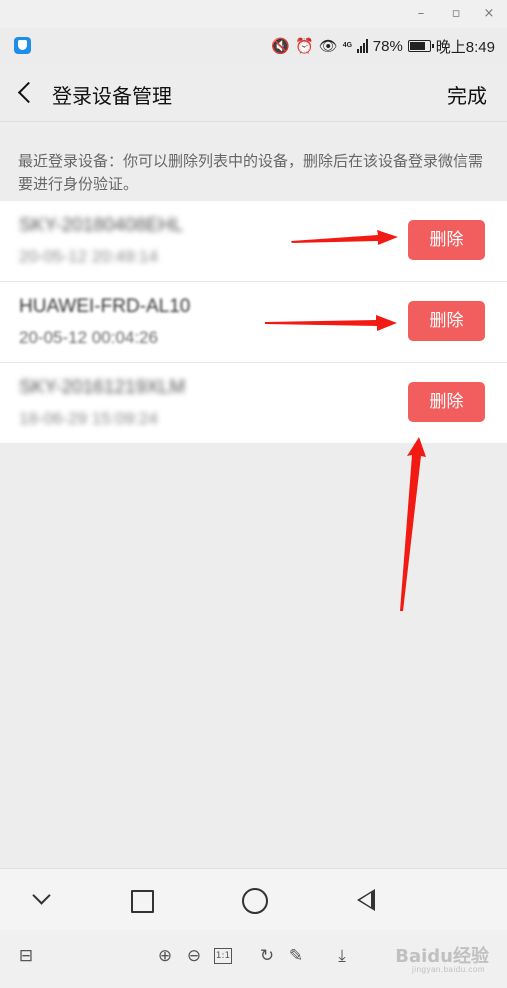 This screenshot has height=988, width=507. I want to click on device-login-time: 20-05-12 20:49:14, so click(88, 256).